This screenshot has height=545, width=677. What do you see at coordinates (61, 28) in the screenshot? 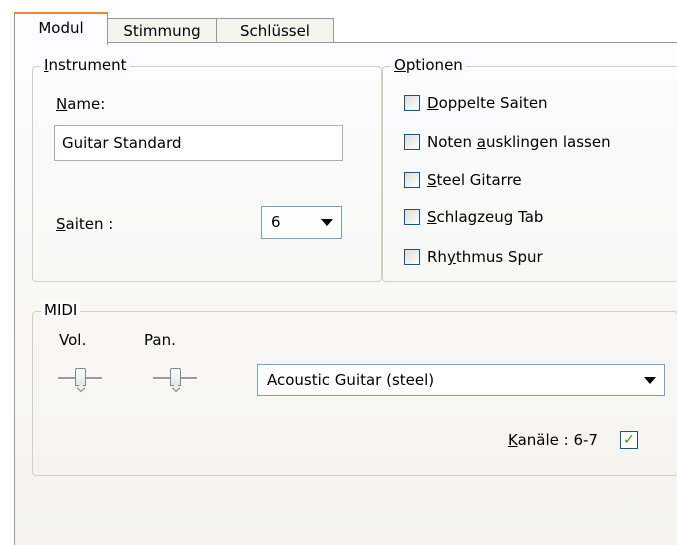
I see `tab-modul: Modul` at bounding box center [61, 28].